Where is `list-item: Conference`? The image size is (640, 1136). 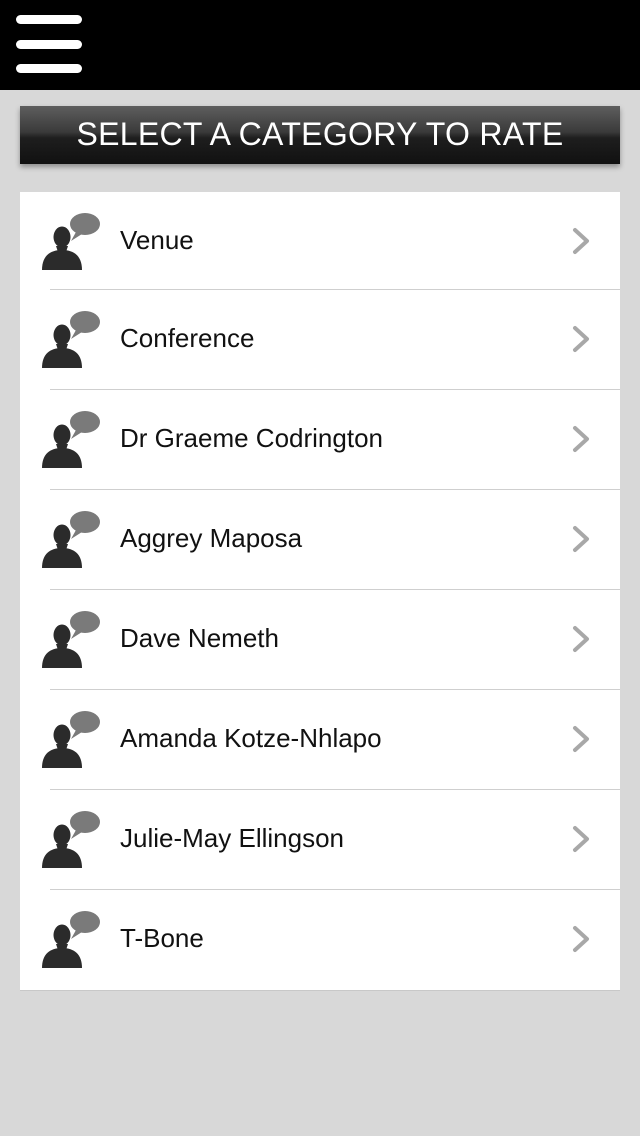 list-item: Conference is located at coordinates (320, 340).